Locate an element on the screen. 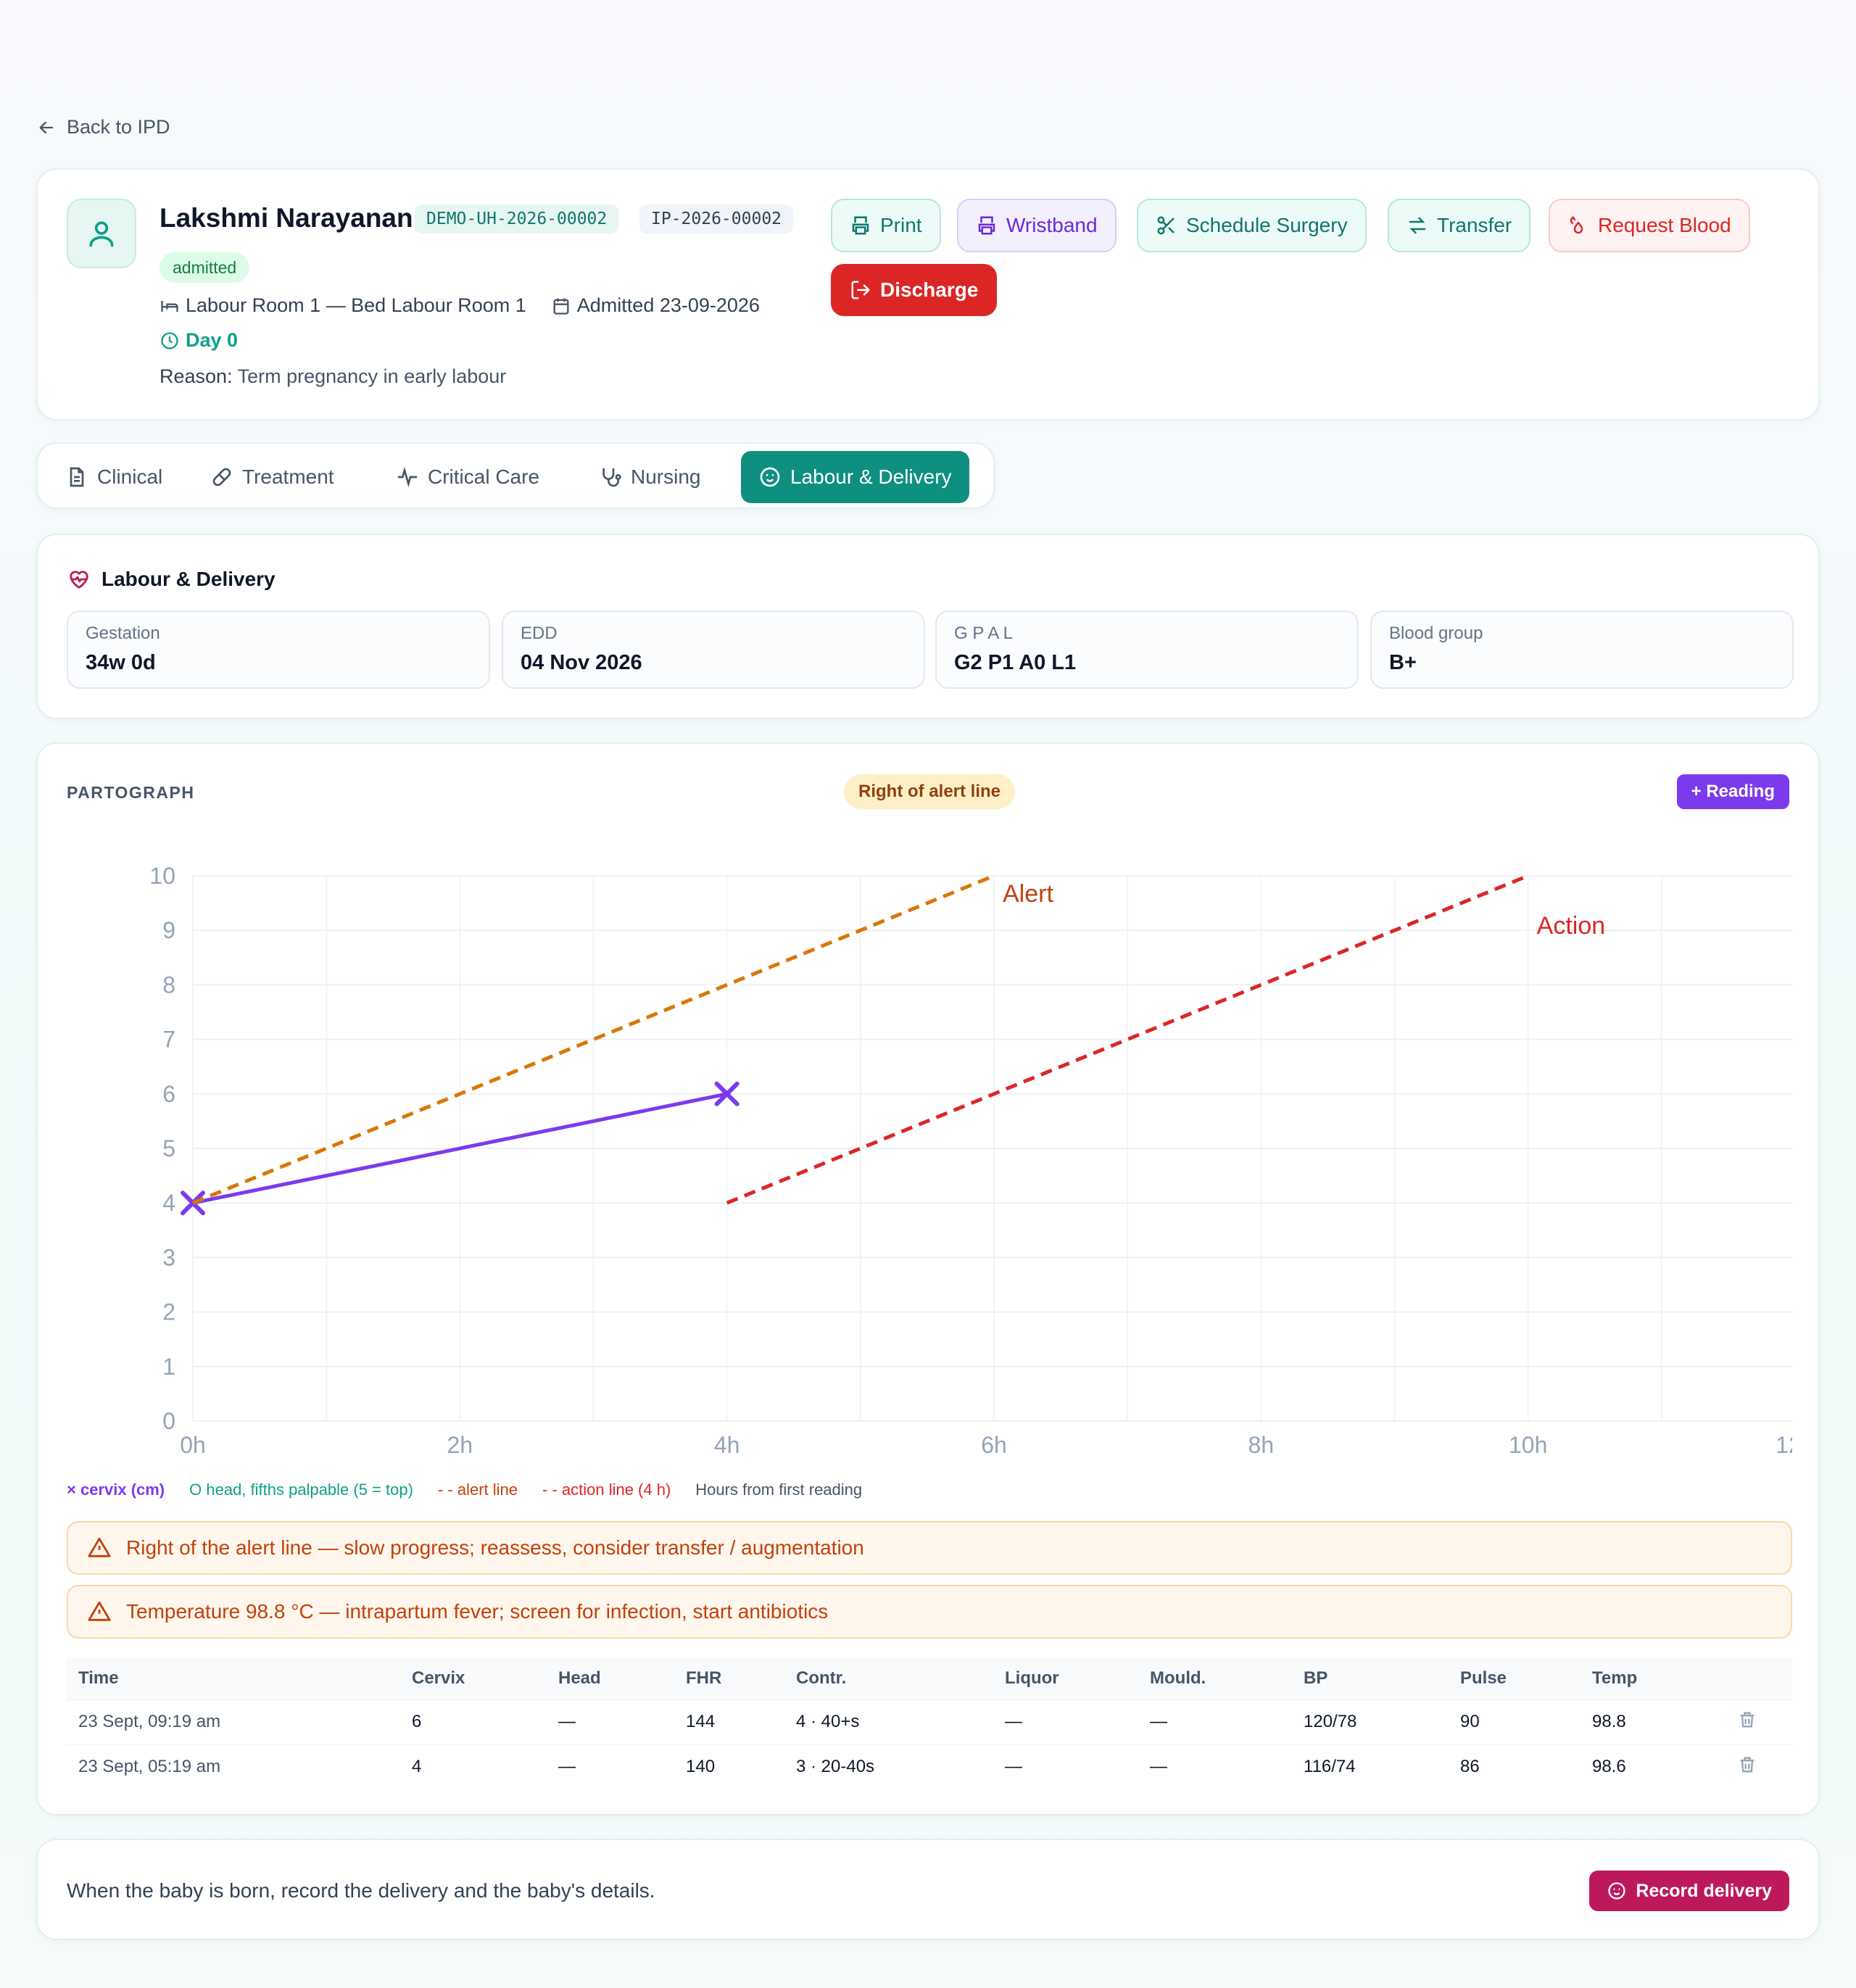 This screenshot has width=1856, height=1988. tab-treatment: Treatment is located at coordinates (272, 477).